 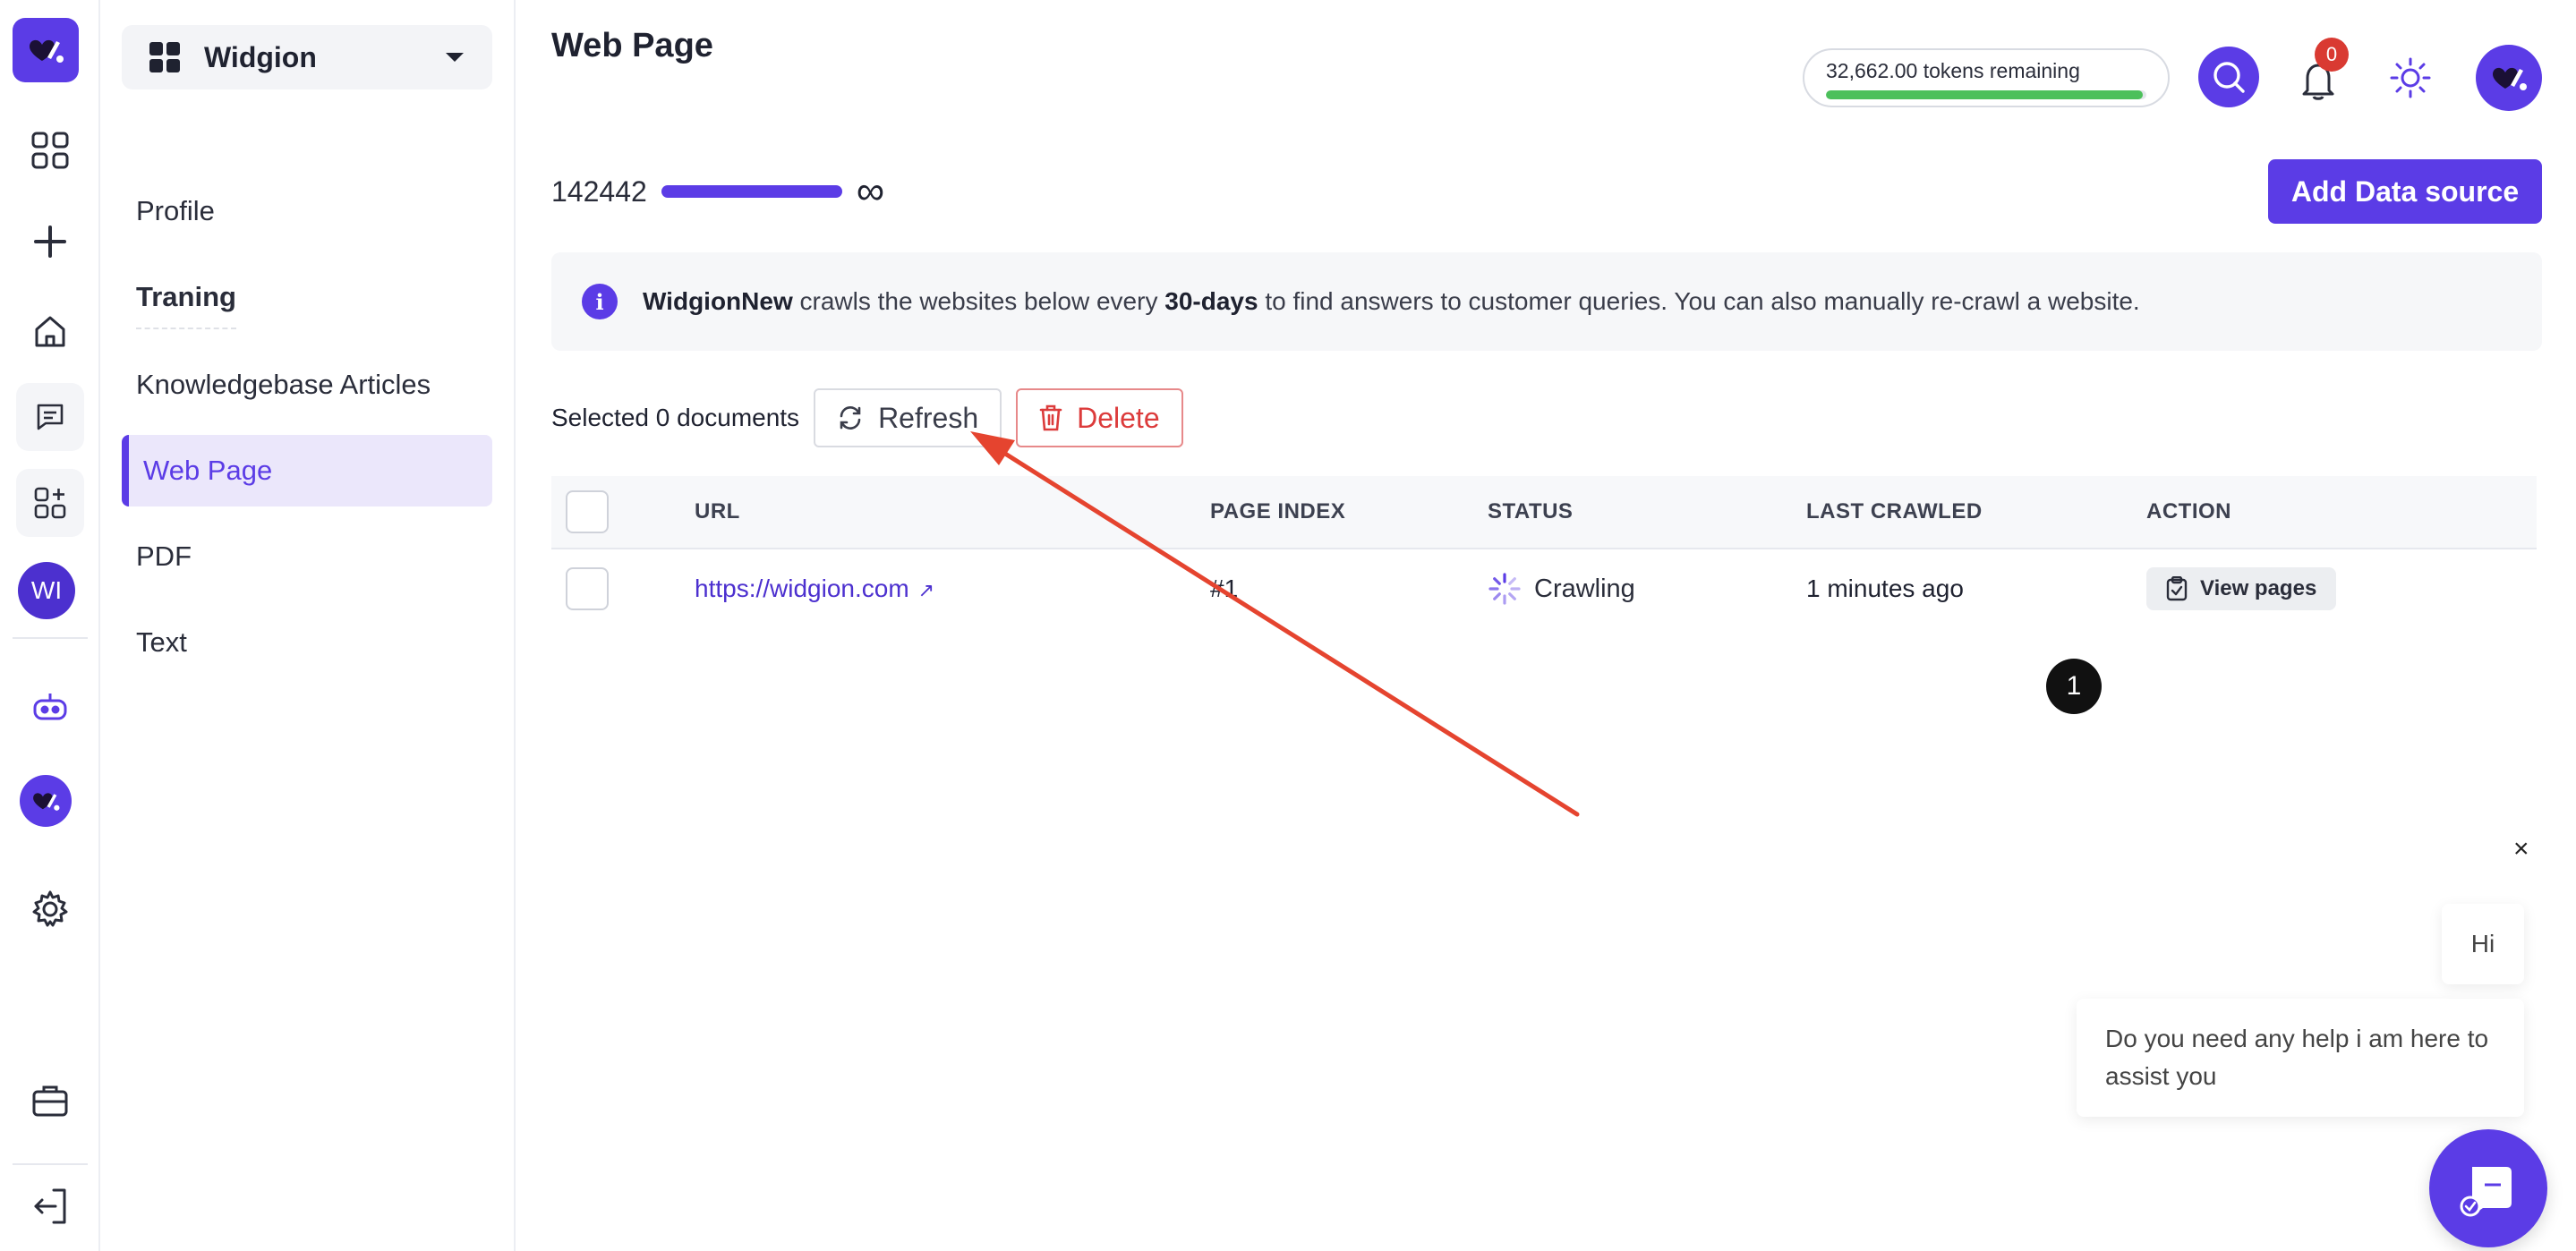 I want to click on icon-rail: WI, so click(x=50, y=625).